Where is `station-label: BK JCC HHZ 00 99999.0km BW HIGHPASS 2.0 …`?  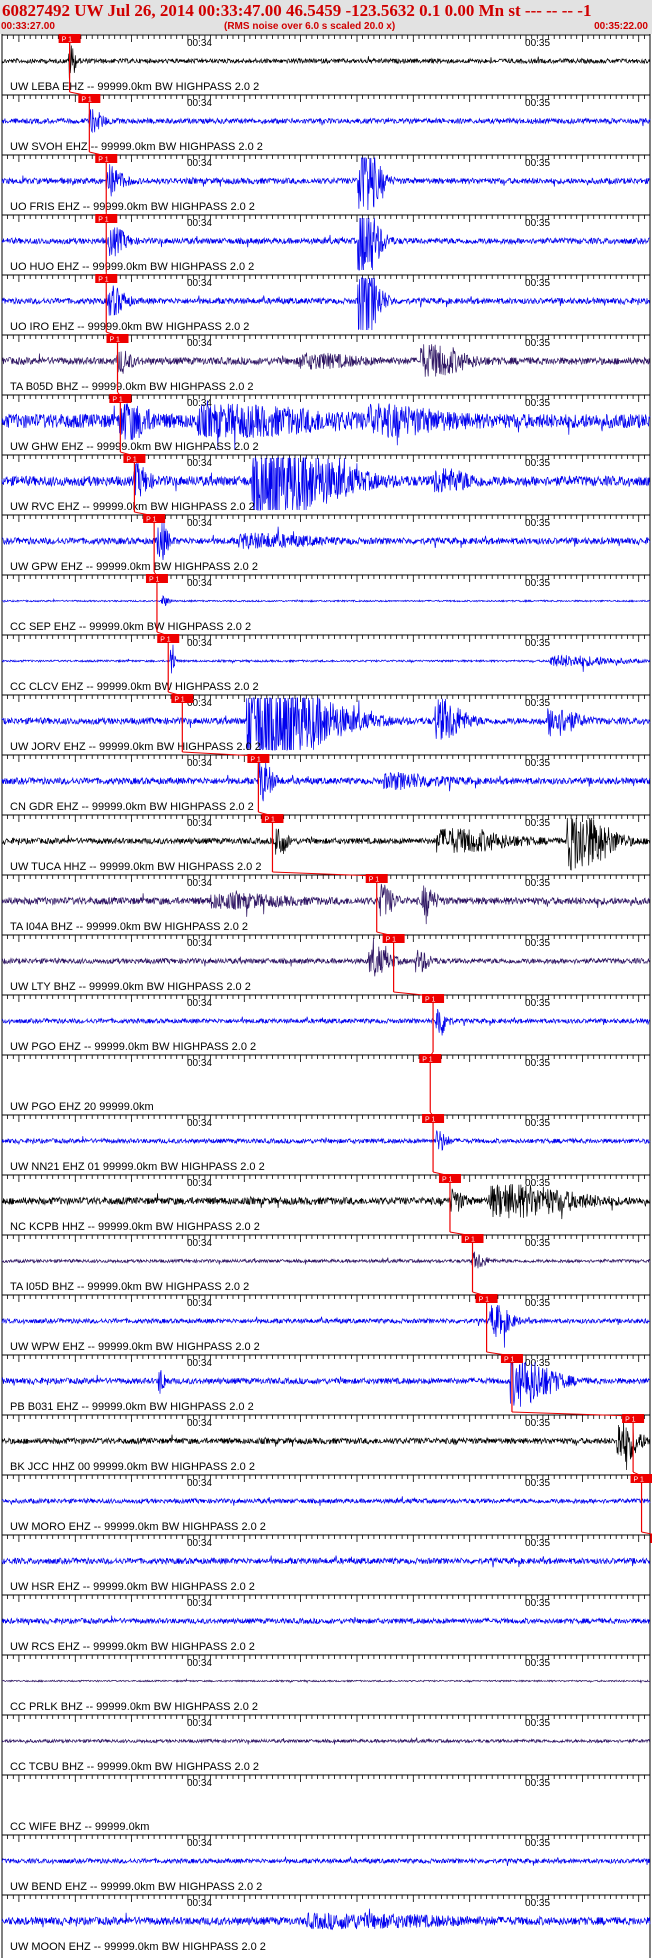
station-label: BK JCC HHZ 00 99999.0km BW HIGHPASS 2.0 … is located at coordinates (132, 1467).